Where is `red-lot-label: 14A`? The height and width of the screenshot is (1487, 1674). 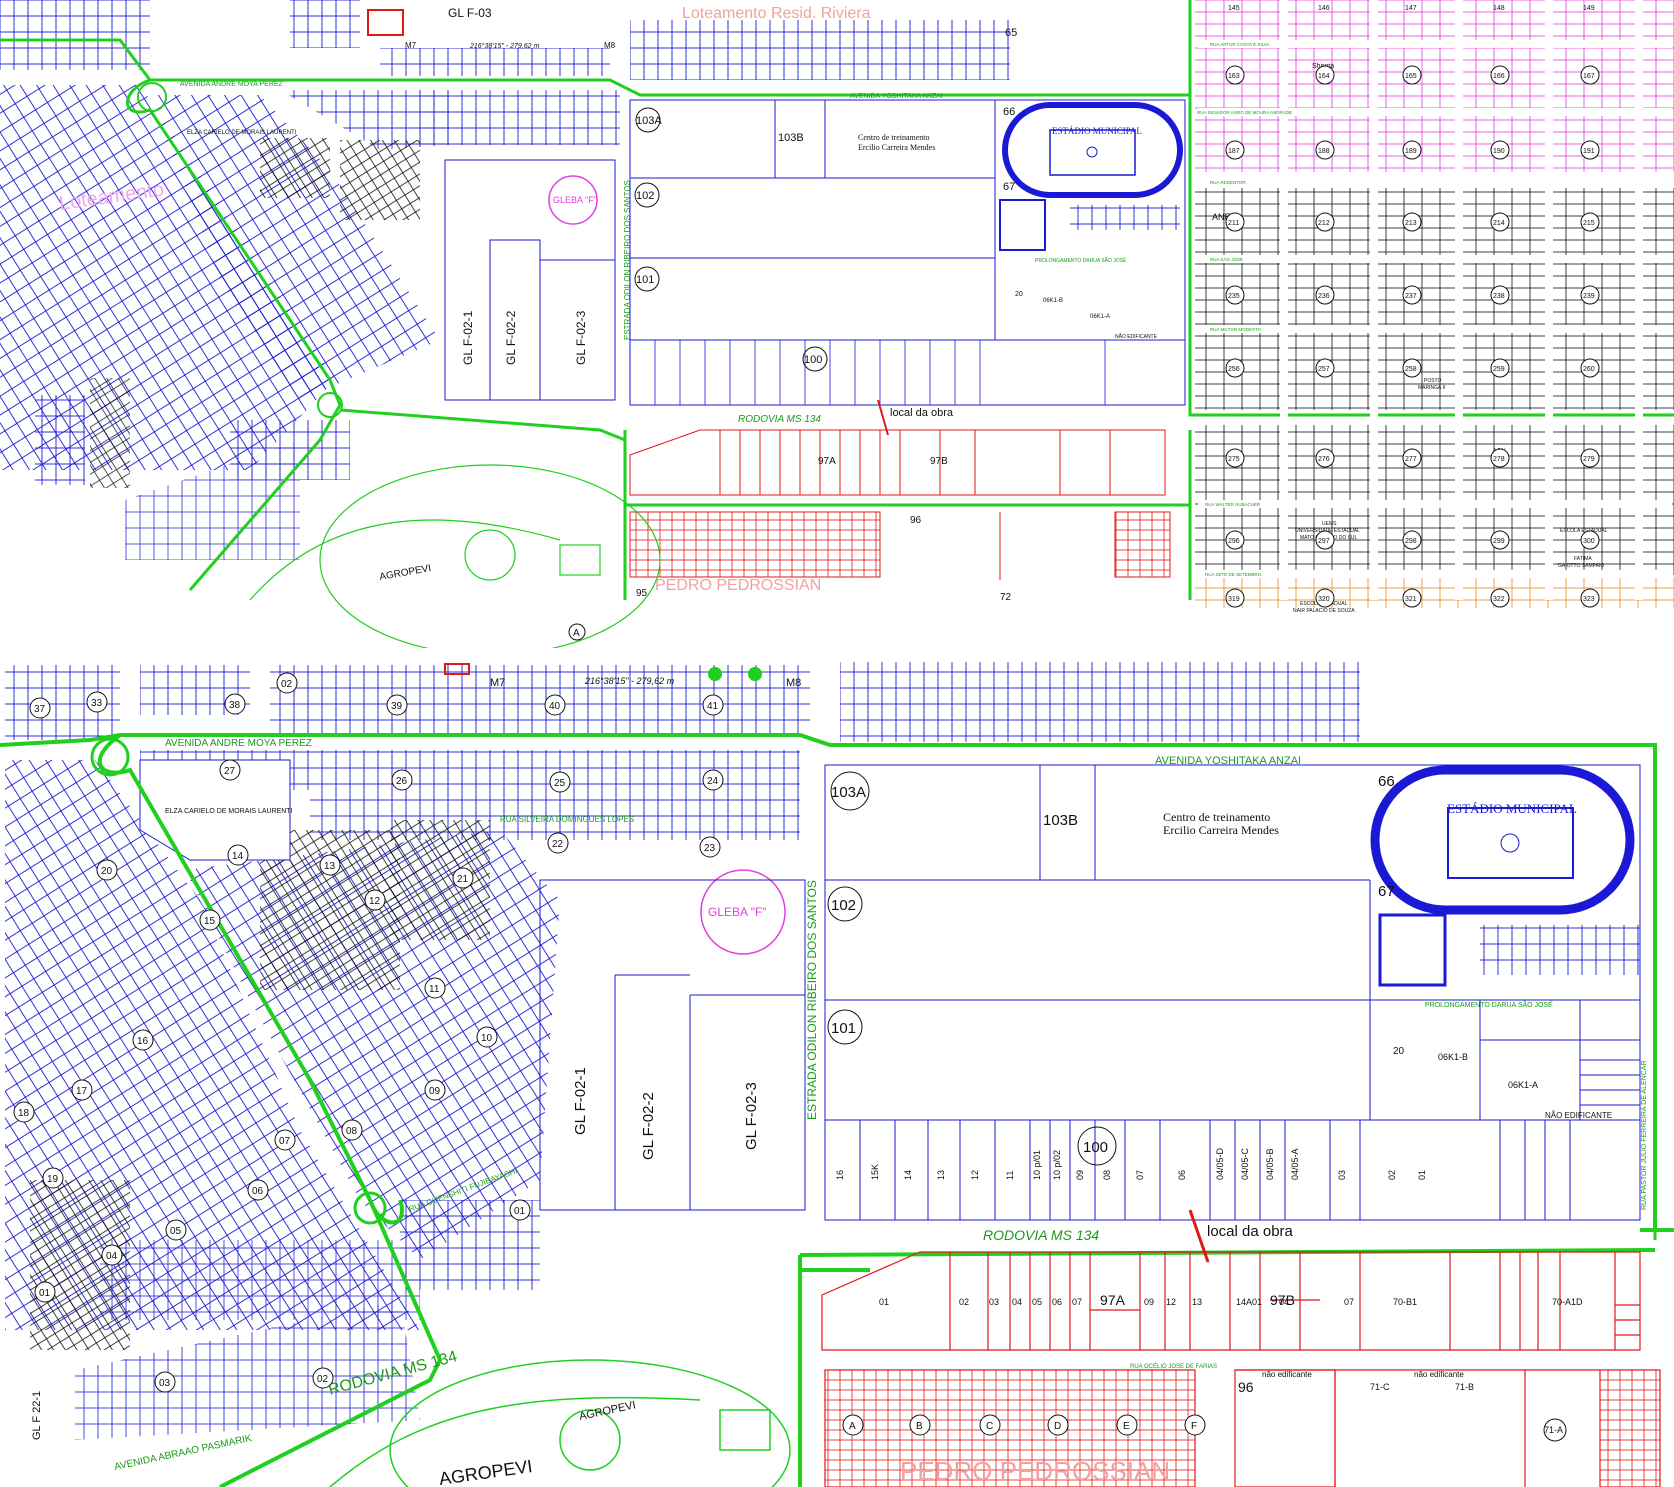
red-lot-label: 14A is located at coordinates (1244, 1302).